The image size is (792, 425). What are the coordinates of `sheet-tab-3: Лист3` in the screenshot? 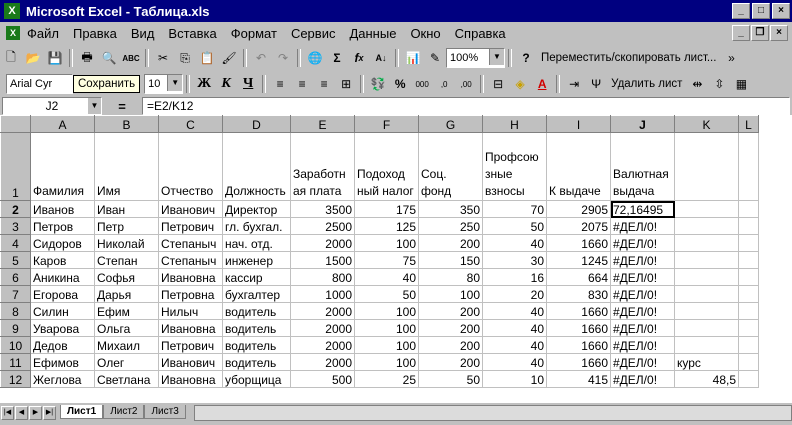 It's located at (165, 412).